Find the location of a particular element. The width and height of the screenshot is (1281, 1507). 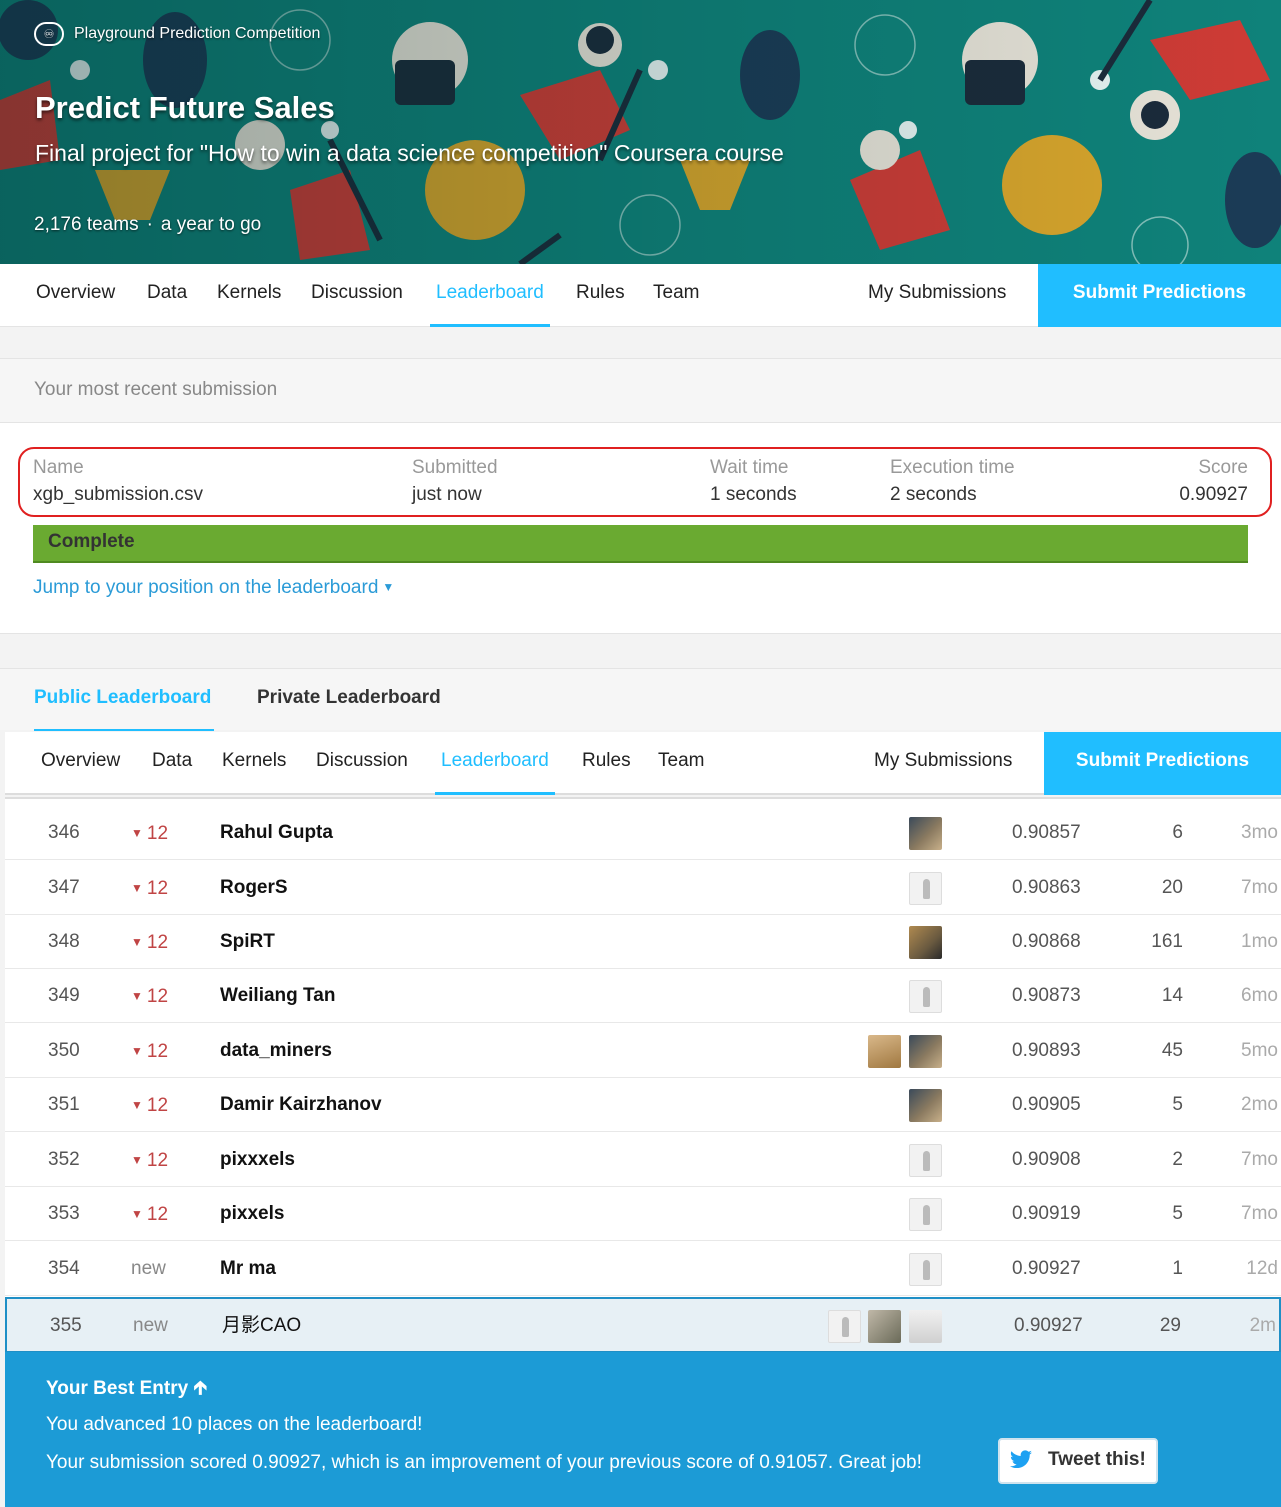

table-row: 354 new Mr ma 0.90927 1 12d is located at coordinates (643, 1269).